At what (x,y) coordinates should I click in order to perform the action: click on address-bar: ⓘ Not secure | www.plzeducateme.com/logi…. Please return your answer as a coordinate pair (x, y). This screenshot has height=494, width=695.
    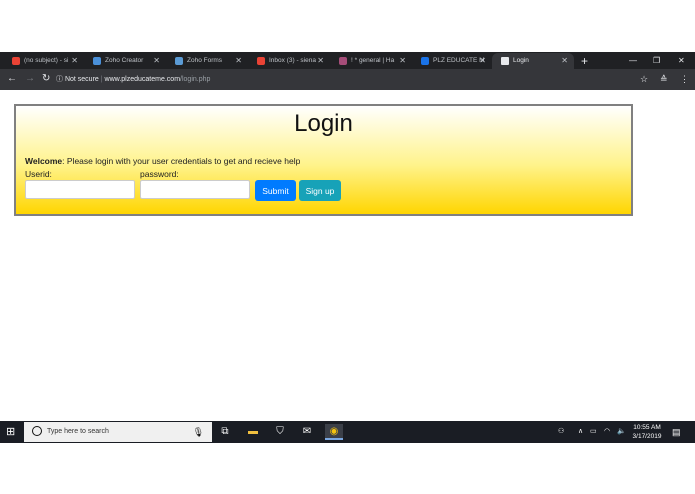
    Looking at the image, I should click on (341, 79).